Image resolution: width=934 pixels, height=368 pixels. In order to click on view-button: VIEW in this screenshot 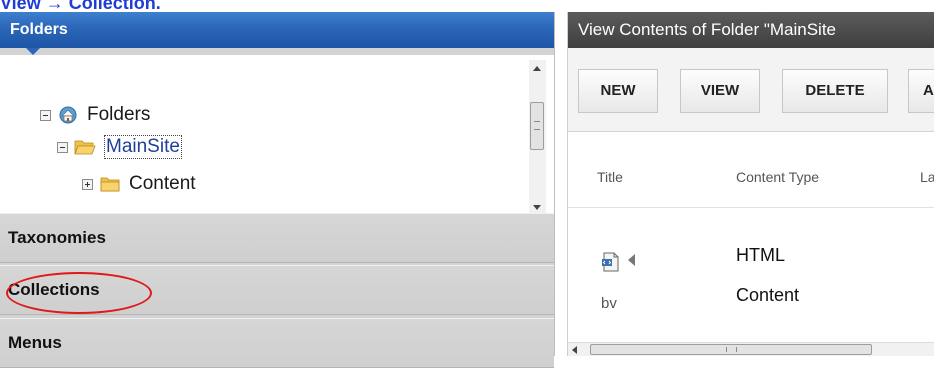, I will do `click(720, 91)`.